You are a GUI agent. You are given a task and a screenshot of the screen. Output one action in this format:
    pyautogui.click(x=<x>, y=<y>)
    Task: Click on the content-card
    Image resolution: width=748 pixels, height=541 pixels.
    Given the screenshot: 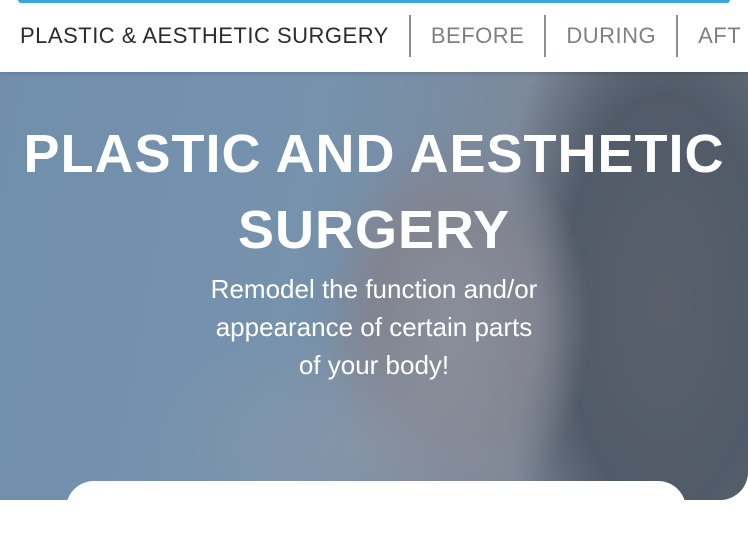 What is the action you would take?
    pyautogui.click(x=376, y=511)
    